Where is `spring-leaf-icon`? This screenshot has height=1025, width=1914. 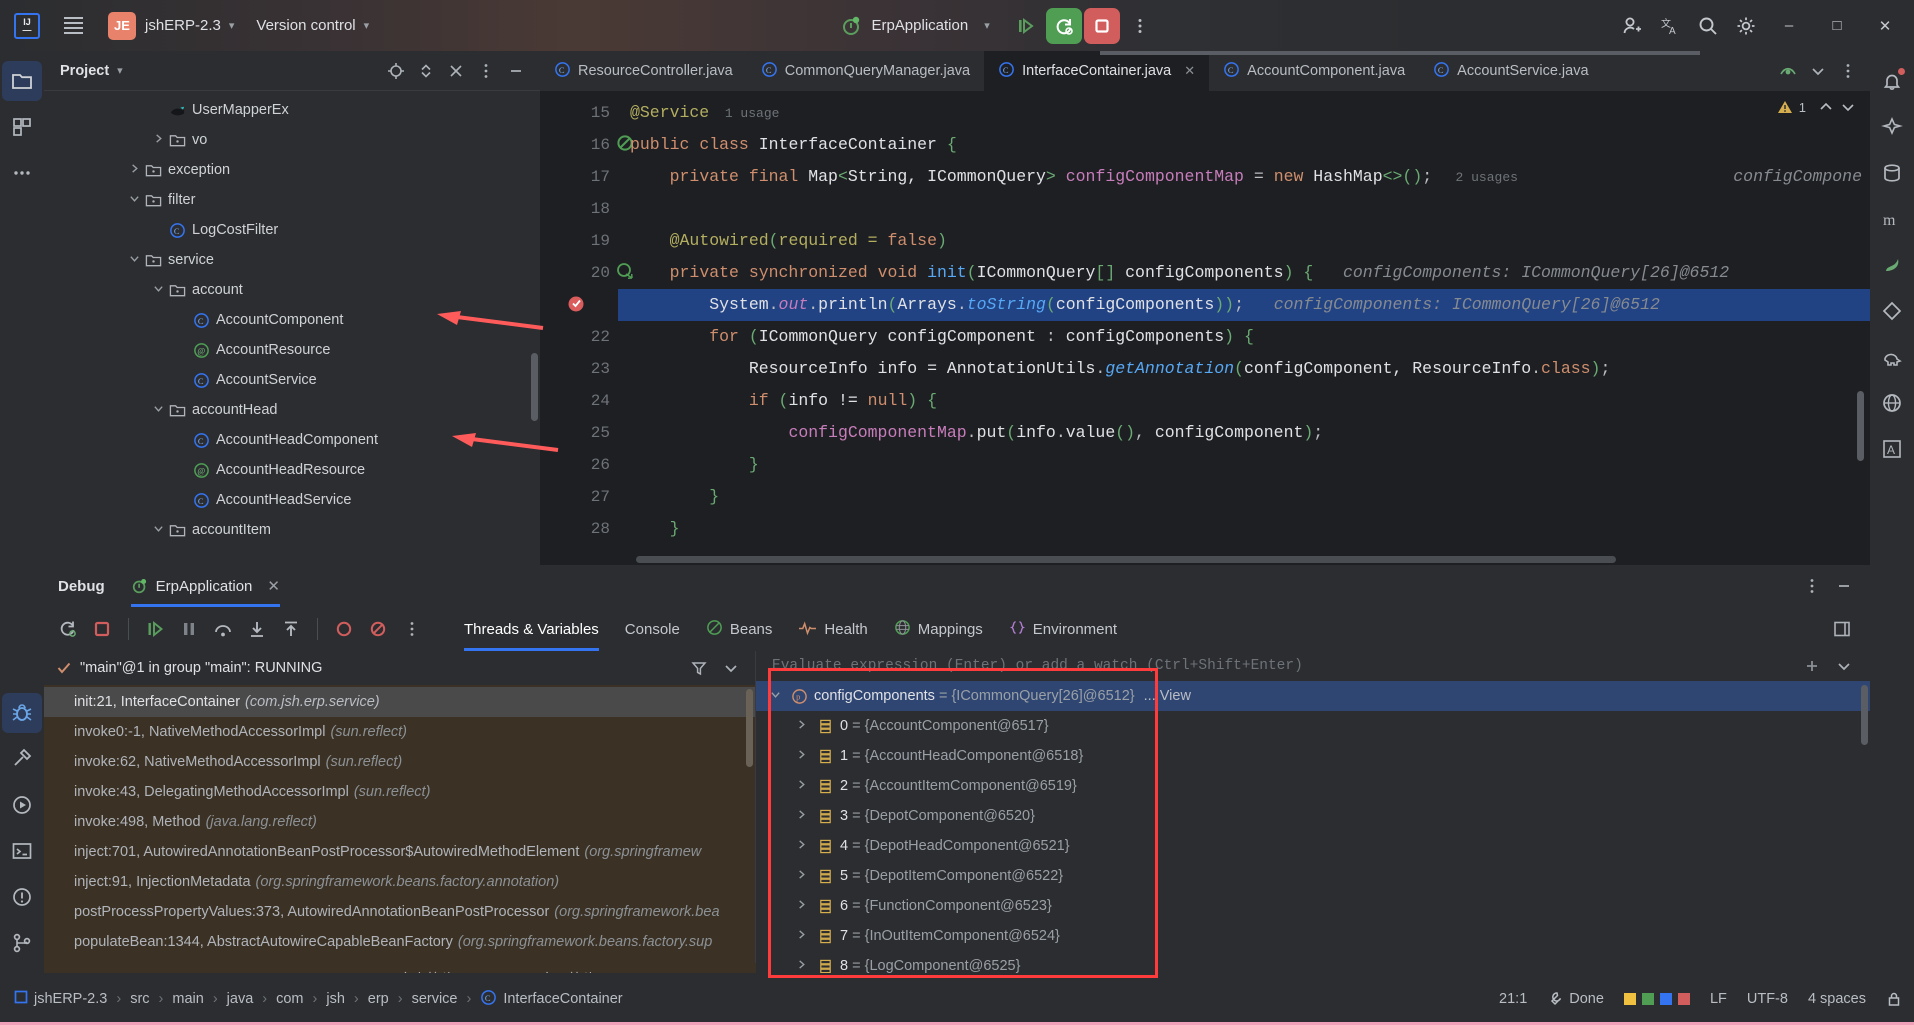
spring-leaf-icon is located at coordinates (1892, 265).